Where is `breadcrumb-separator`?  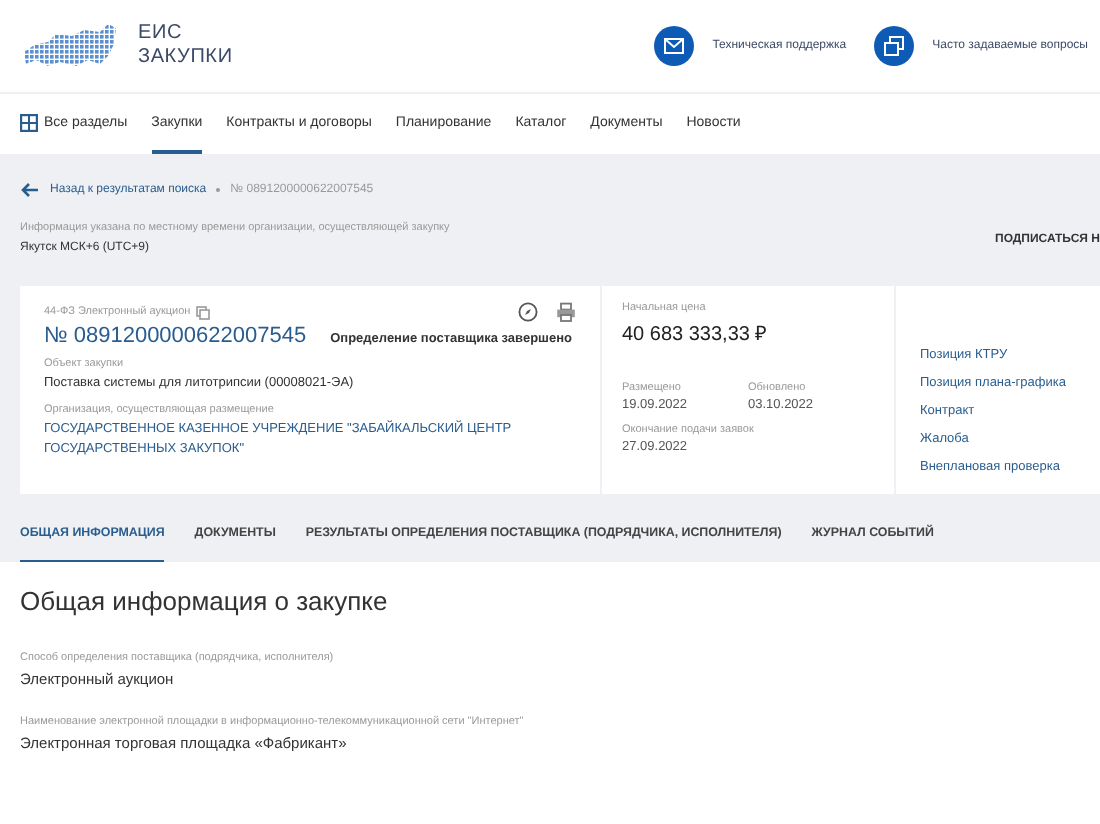 breadcrumb-separator is located at coordinates (218, 190).